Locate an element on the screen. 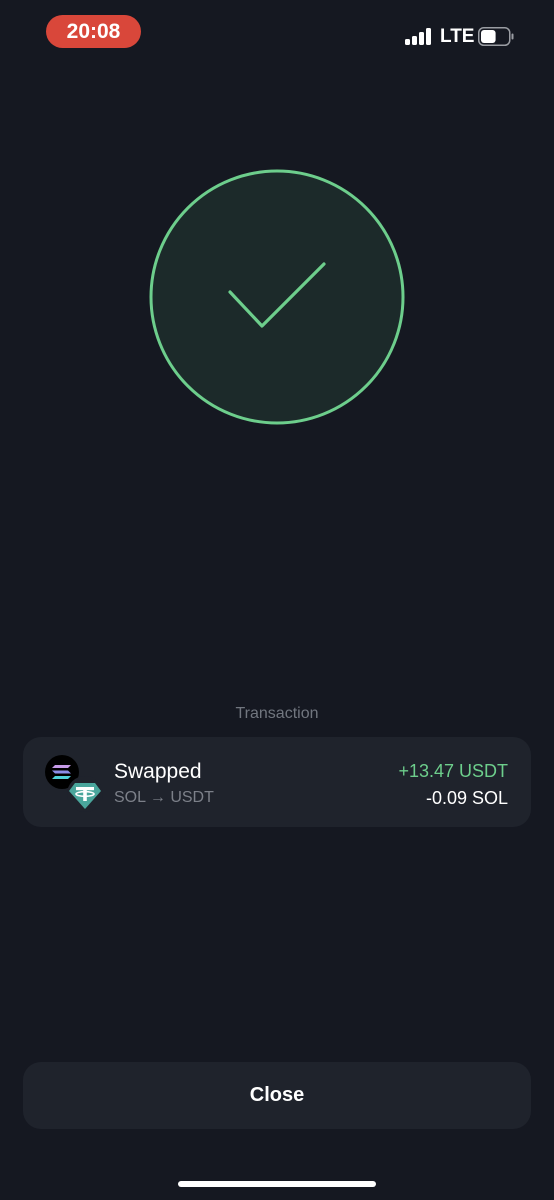 The height and width of the screenshot is (1200, 554). amount-received: +13.47 USDT is located at coordinates (453, 771).